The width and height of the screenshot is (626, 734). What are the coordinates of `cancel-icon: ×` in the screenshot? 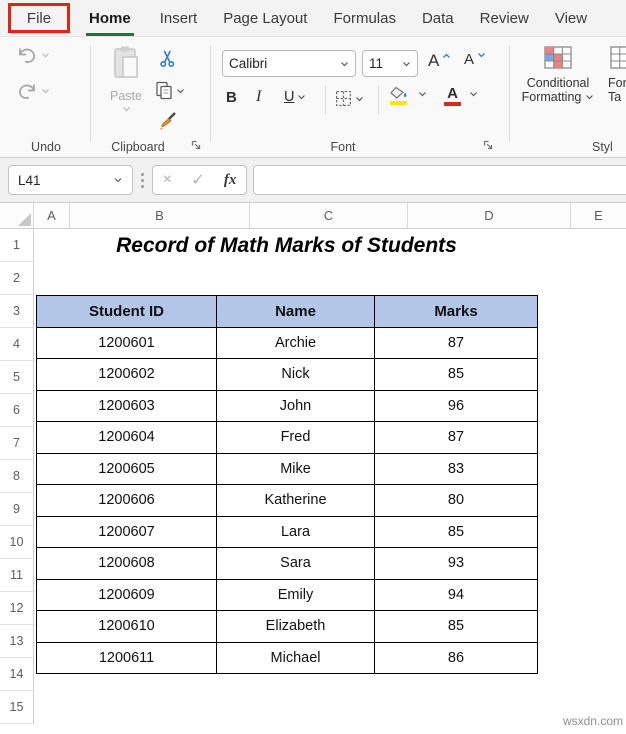 It's located at (167, 180).